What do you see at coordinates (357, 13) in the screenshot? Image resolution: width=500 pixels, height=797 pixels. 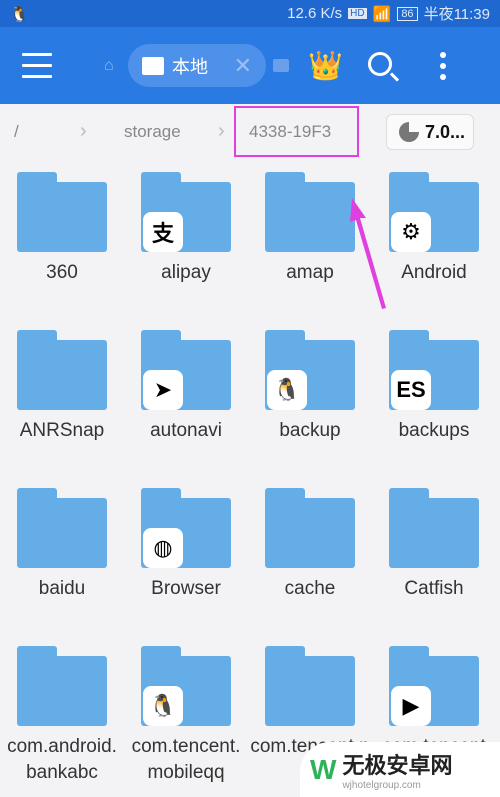 I see `hd-icon: HD` at bounding box center [357, 13].